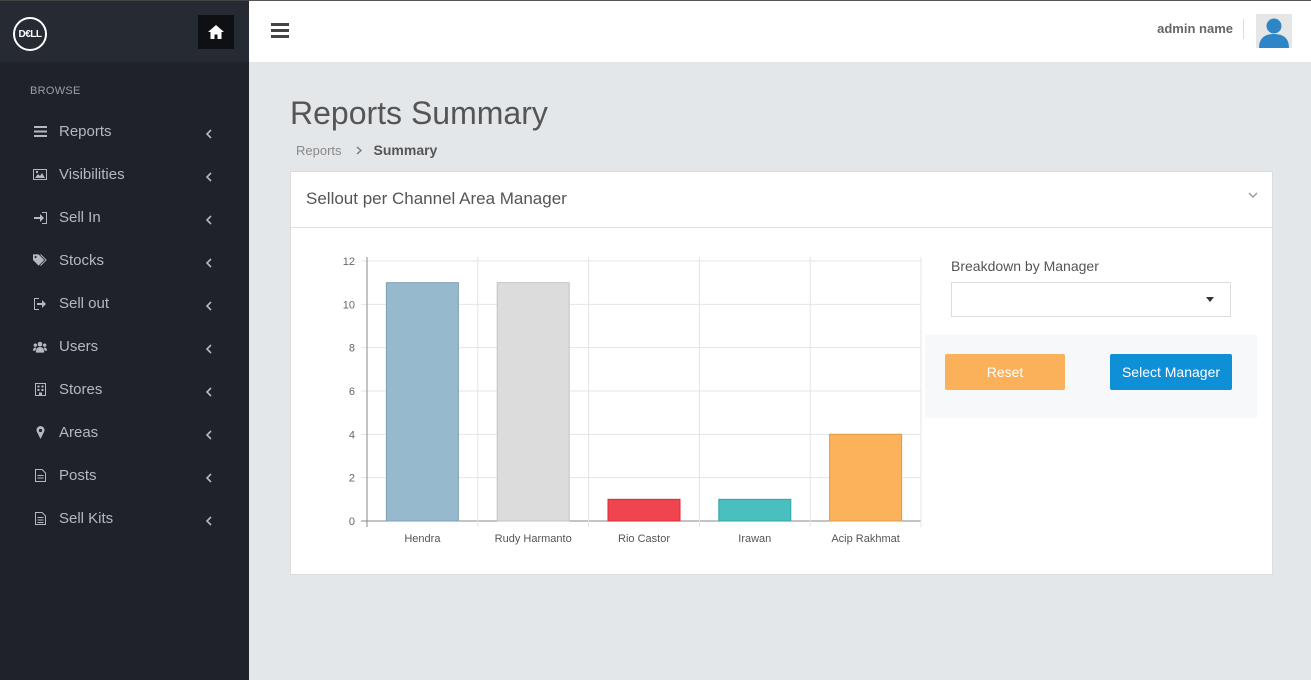 The image size is (1311, 680). What do you see at coordinates (1091, 299) in the screenshot?
I see `manager-select` at bounding box center [1091, 299].